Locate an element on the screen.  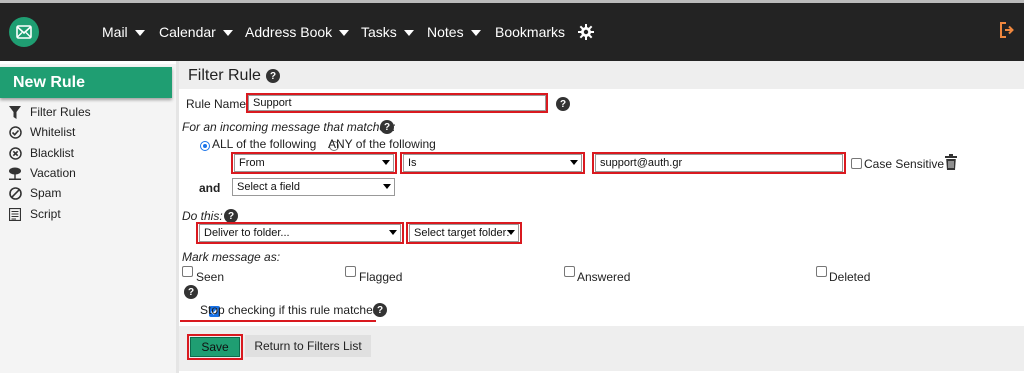
condition-value-input: support@auth.gr is located at coordinates (719, 163).